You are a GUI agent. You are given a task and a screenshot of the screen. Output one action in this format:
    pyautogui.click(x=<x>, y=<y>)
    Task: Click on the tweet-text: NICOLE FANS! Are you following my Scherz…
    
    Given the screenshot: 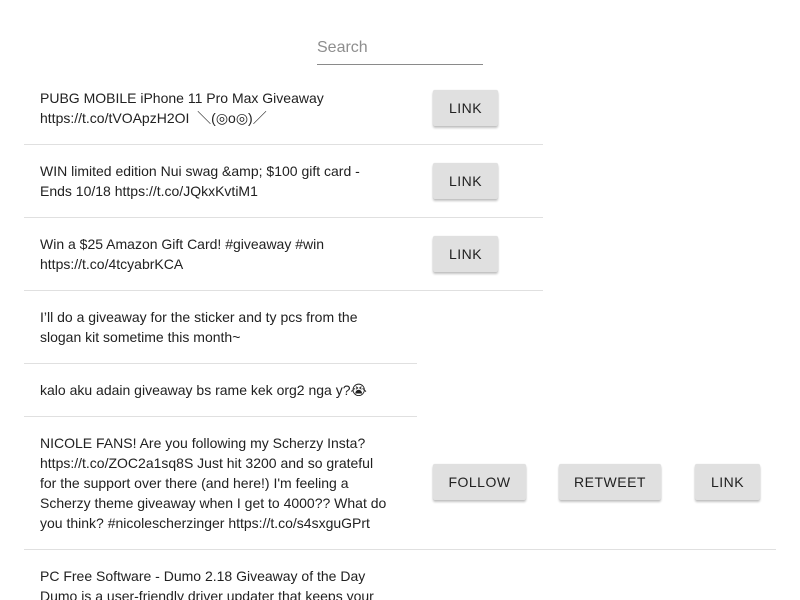 What is the action you would take?
    pyautogui.click(x=213, y=483)
    